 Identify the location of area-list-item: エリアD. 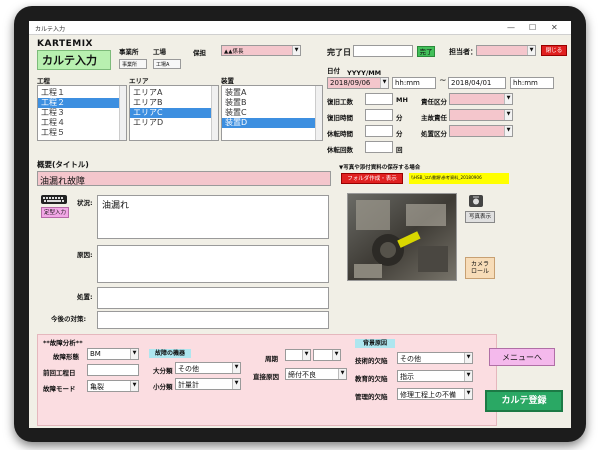
(174, 123).